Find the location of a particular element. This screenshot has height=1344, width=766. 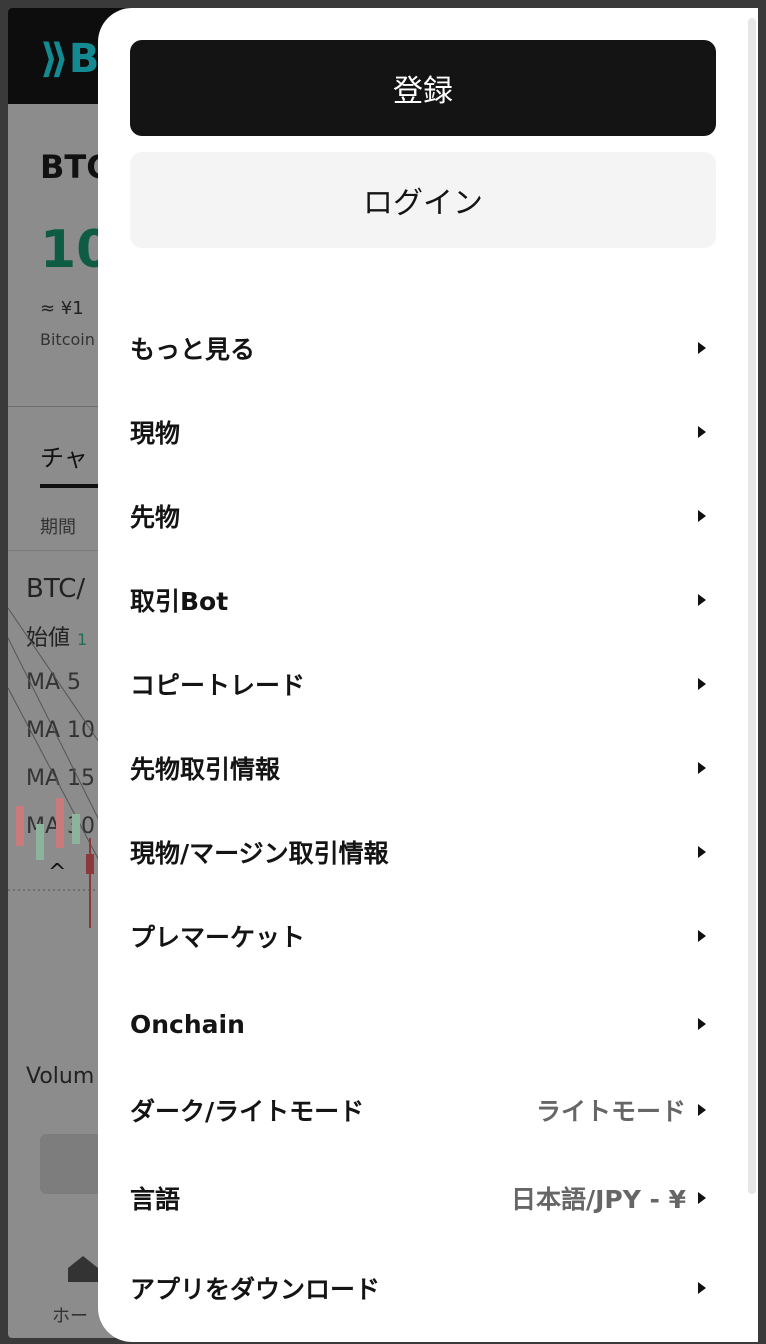

menu-item-label: アプリをダウンロード is located at coordinates (255, 1289).